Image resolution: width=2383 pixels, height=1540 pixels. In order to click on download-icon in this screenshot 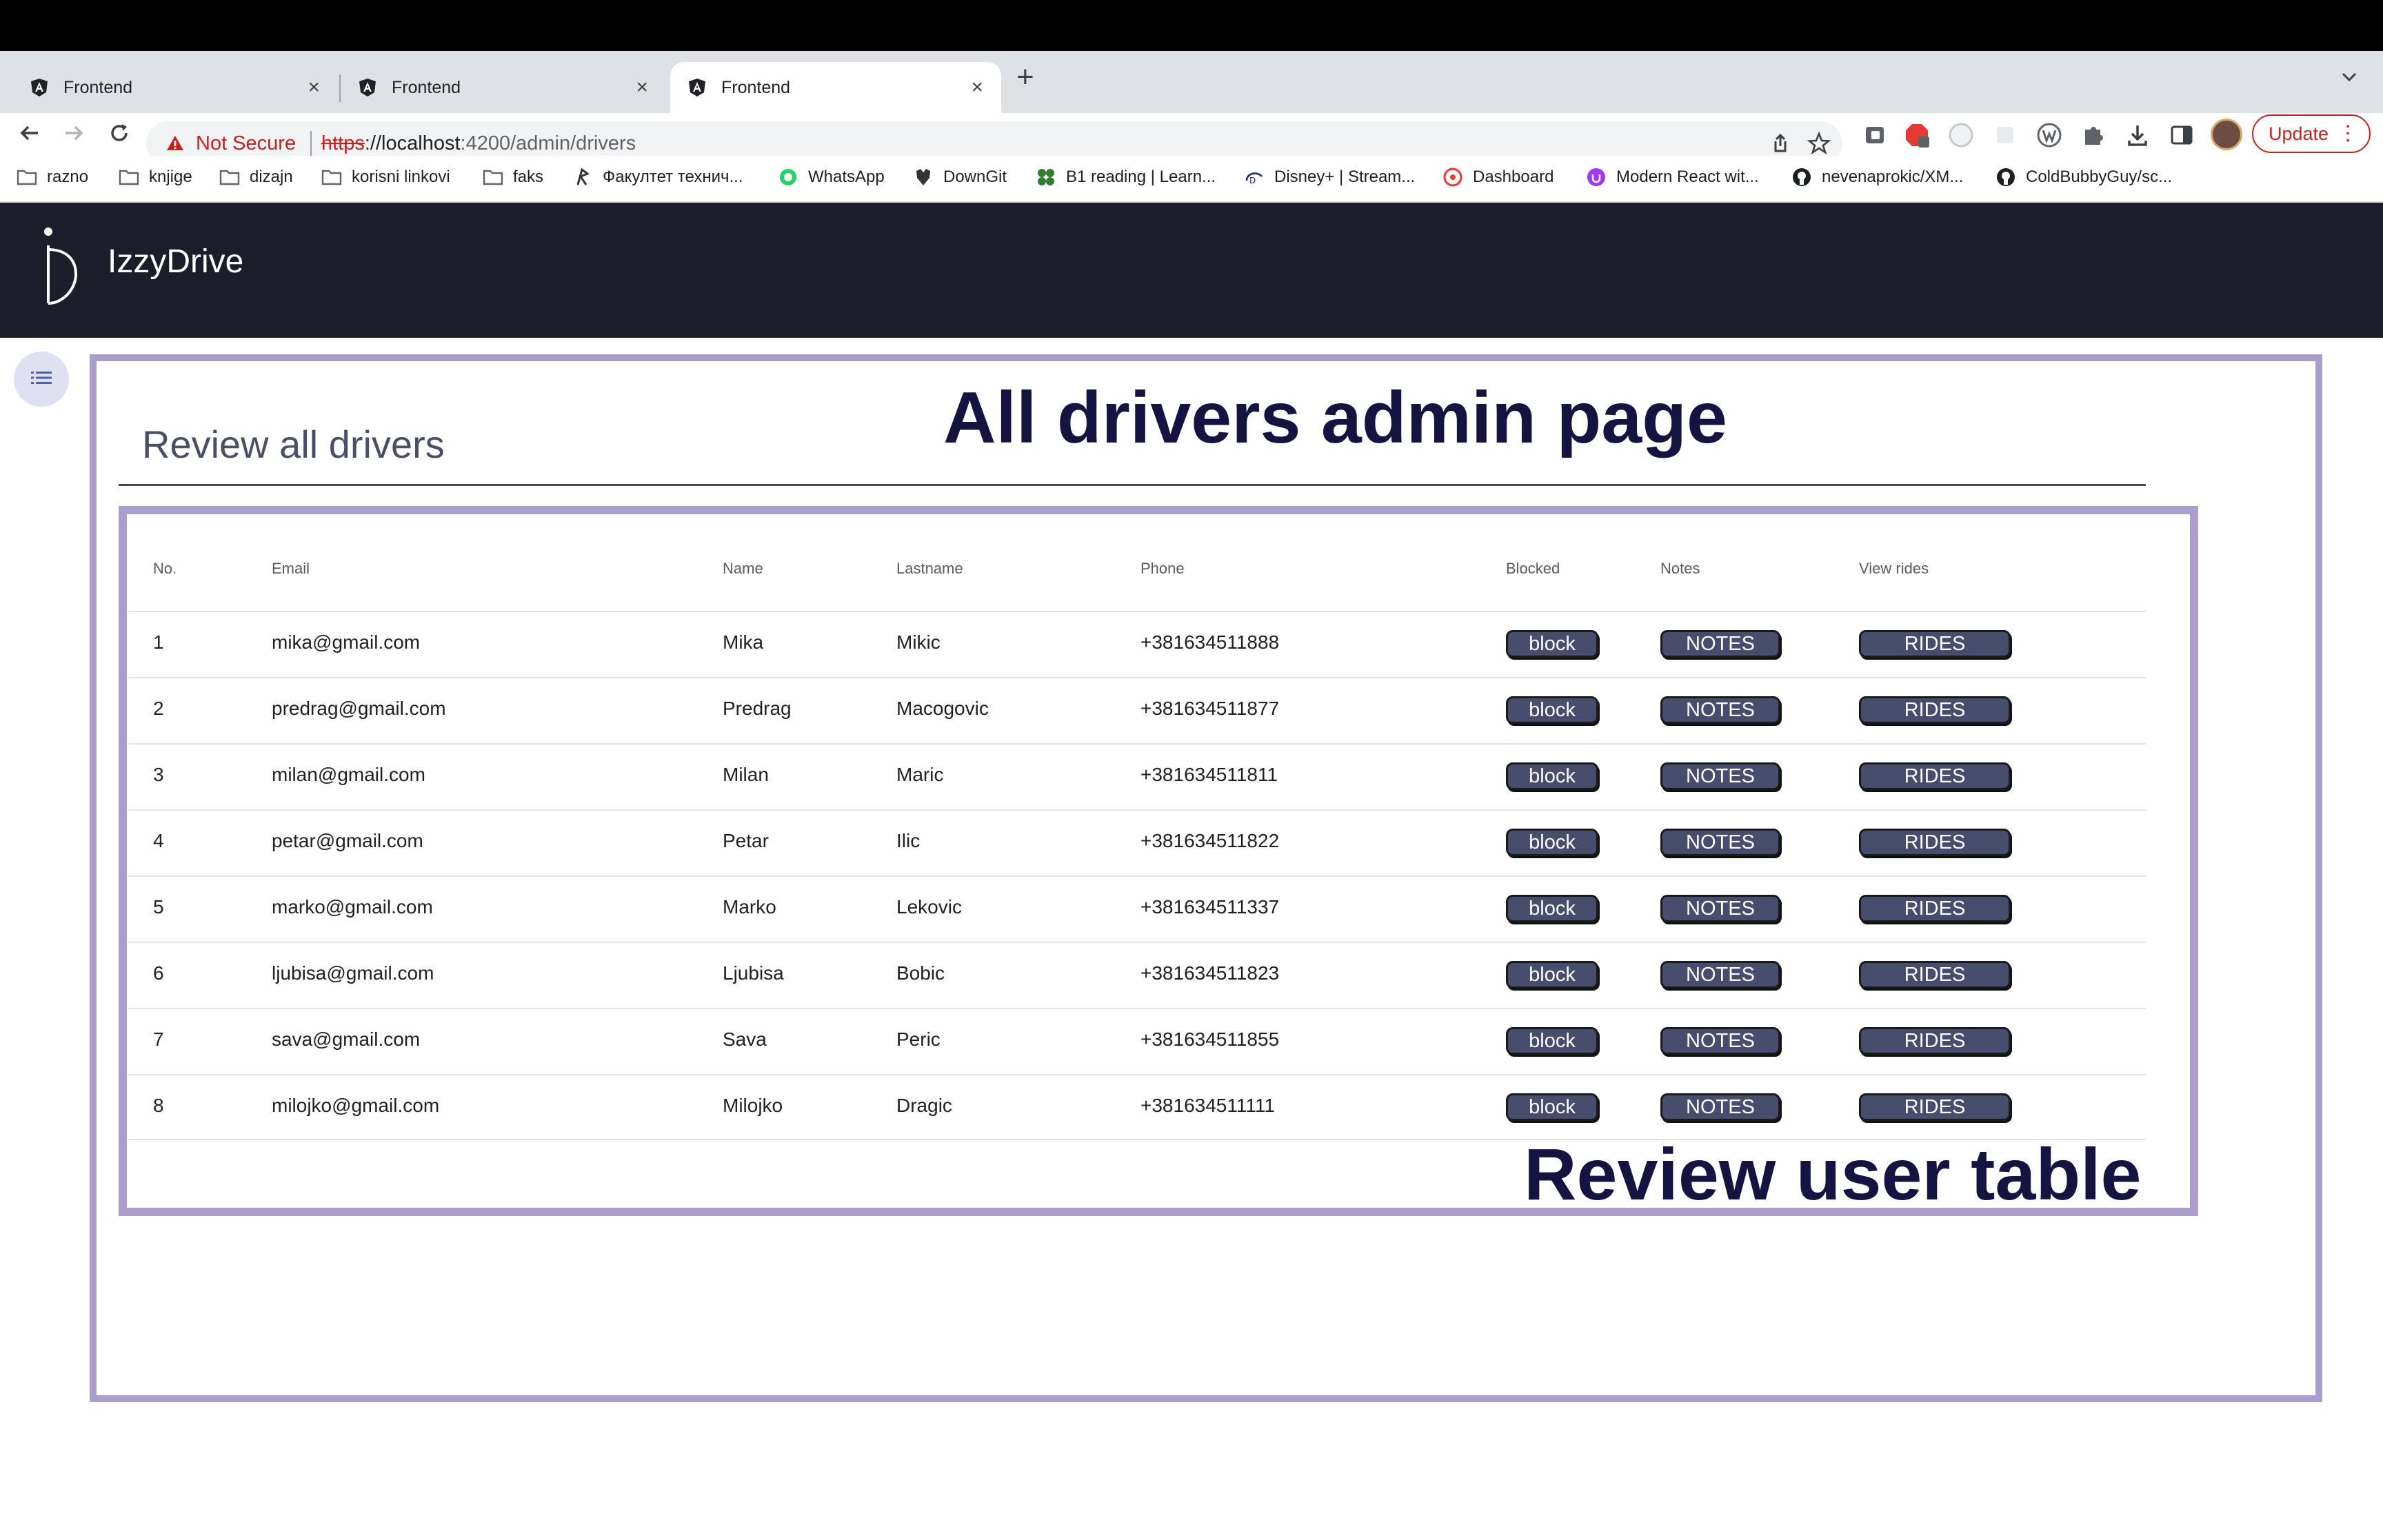, I will do `click(2137, 135)`.